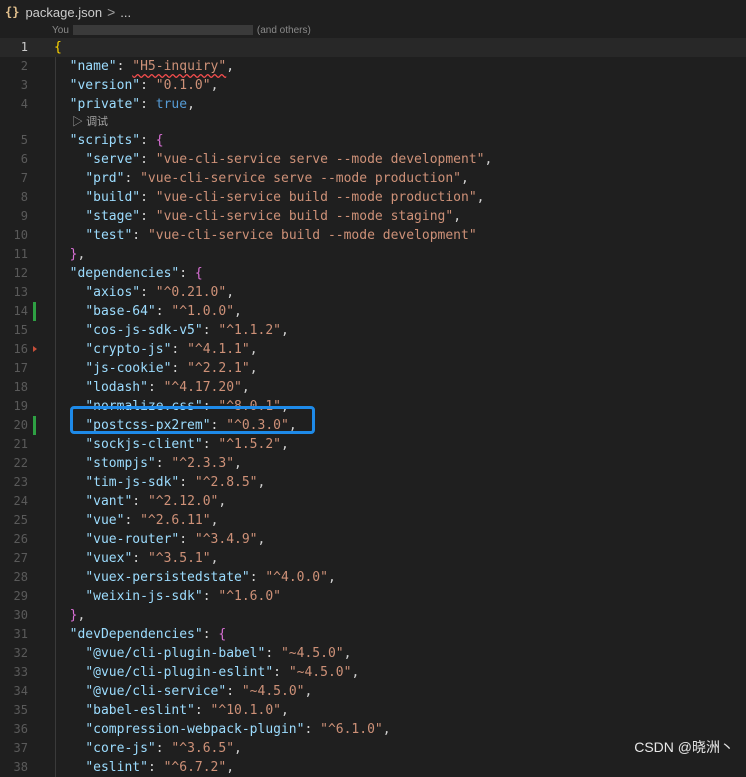  What do you see at coordinates (373, 501) in the screenshot?
I see `code-line: 24 "vant": "^2.12.0",` at bounding box center [373, 501].